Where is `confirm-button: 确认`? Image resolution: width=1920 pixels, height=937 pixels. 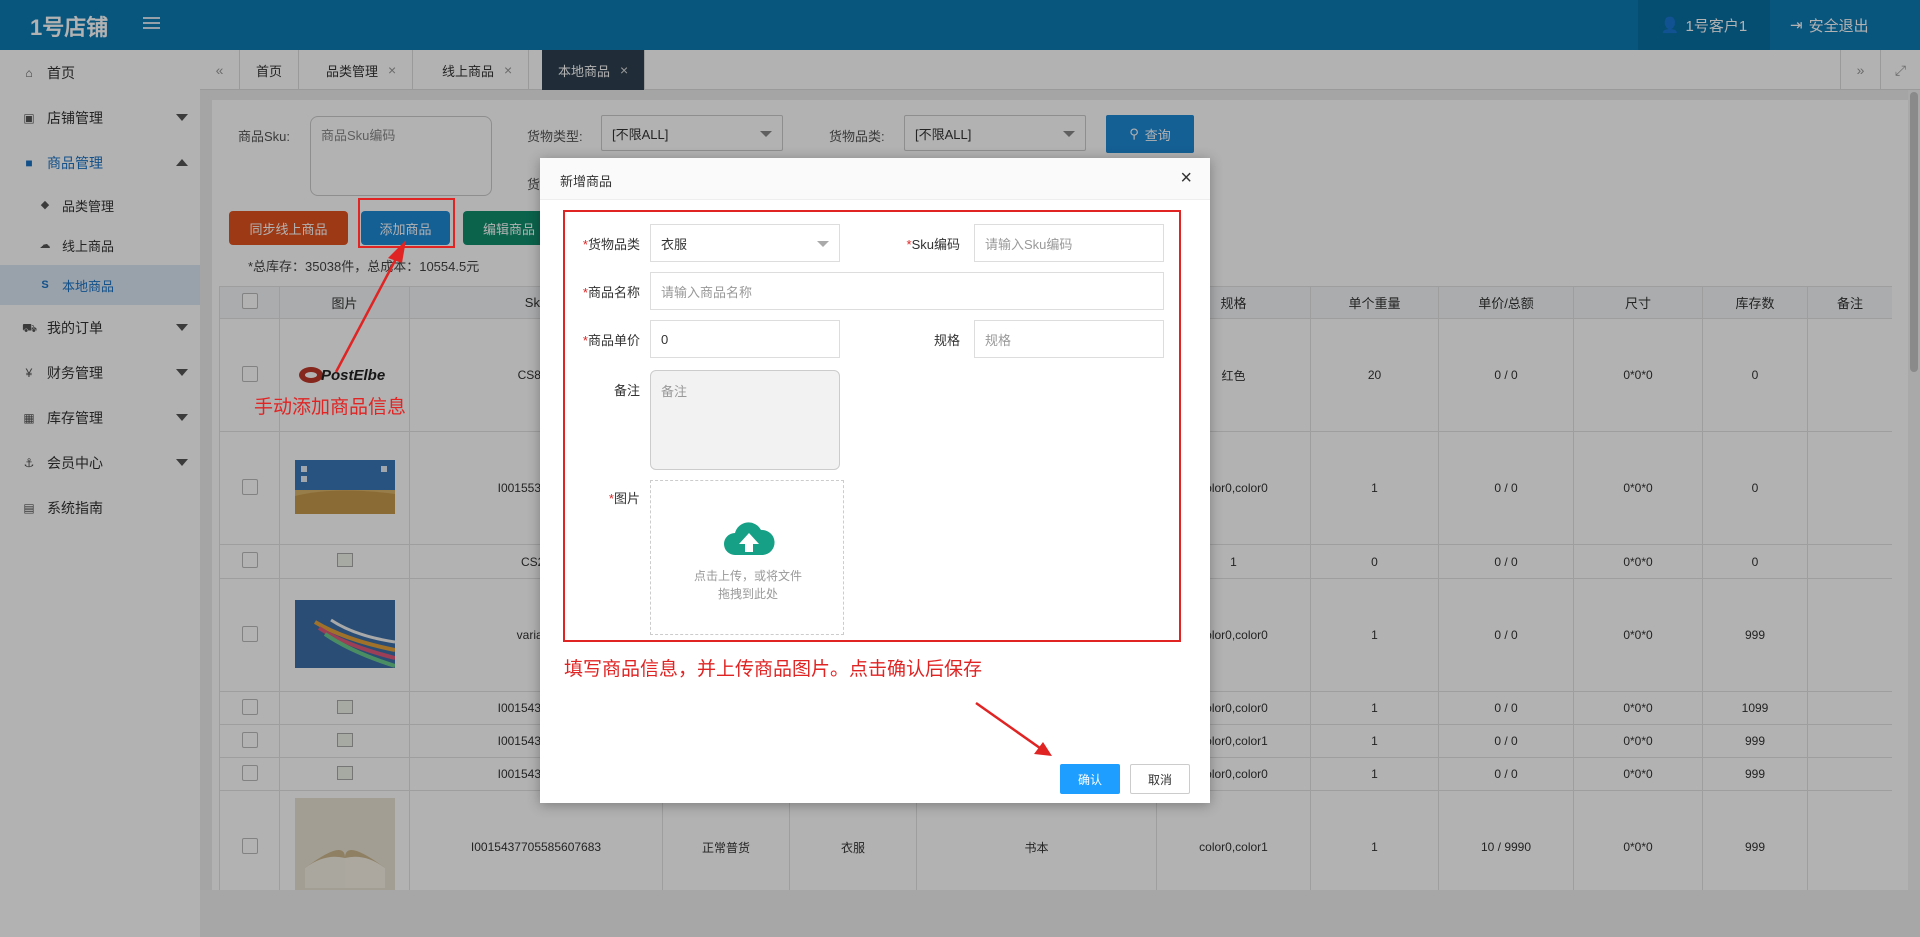 confirm-button: 确认 is located at coordinates (1090, 779).